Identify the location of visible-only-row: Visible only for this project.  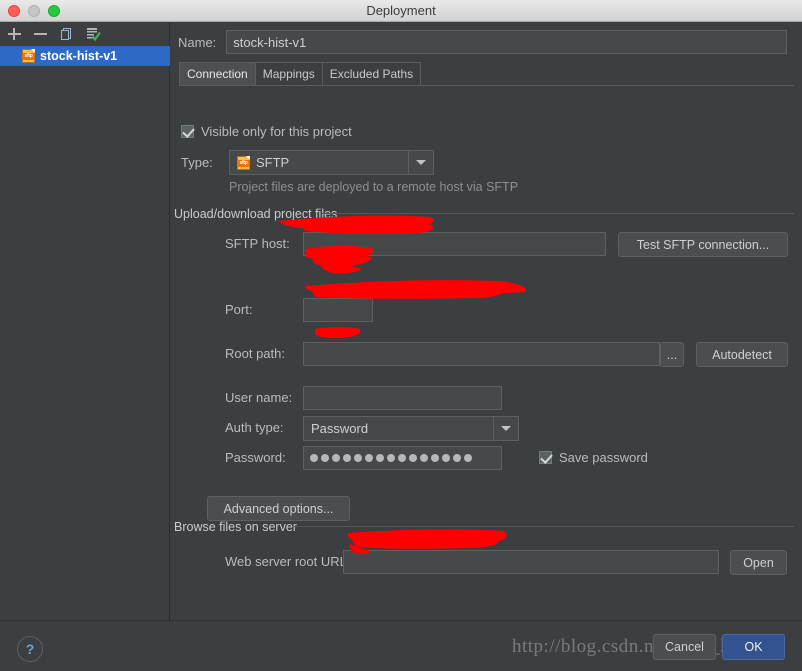
(266, 131).